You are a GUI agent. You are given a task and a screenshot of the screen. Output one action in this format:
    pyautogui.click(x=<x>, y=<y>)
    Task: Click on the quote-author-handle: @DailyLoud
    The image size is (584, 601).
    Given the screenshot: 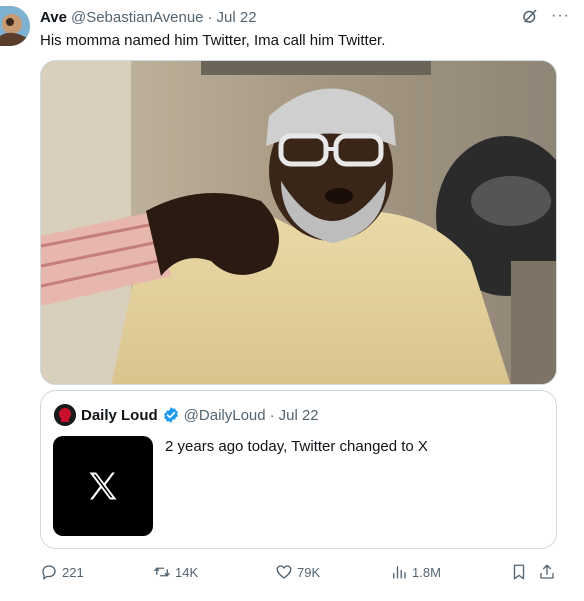 What is the action you would take?
    pyautogui.click(x=225, y=415)
    